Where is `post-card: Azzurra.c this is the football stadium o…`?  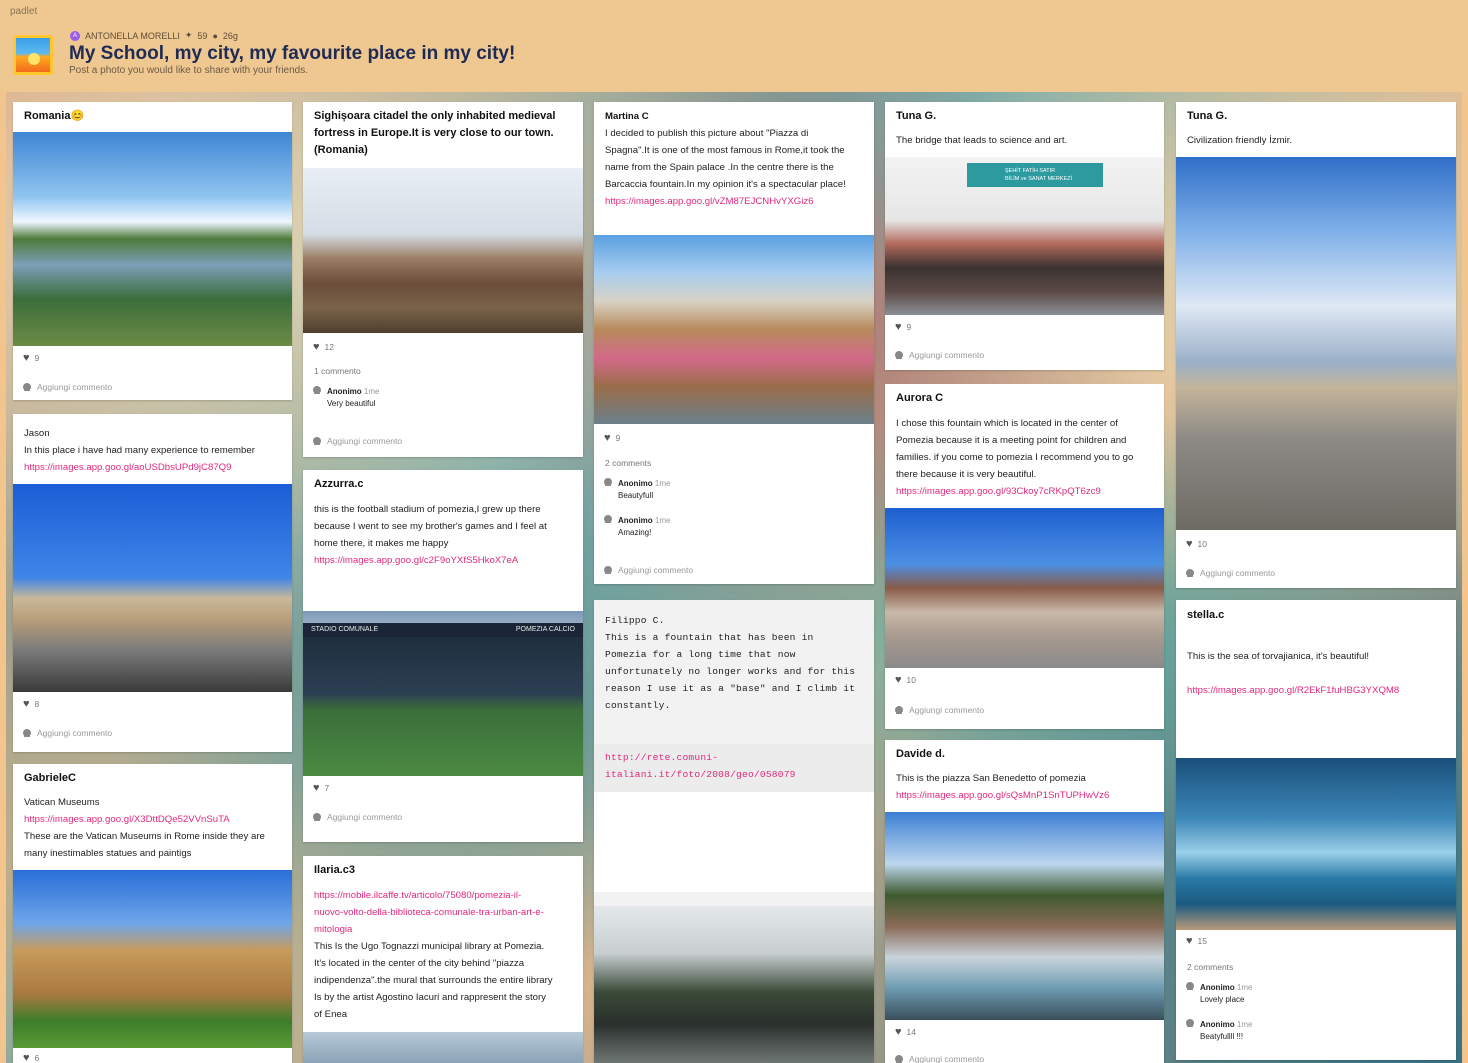 post-card: Azzurra.c this is the football stadium o… is located at coordinates (443, 656).